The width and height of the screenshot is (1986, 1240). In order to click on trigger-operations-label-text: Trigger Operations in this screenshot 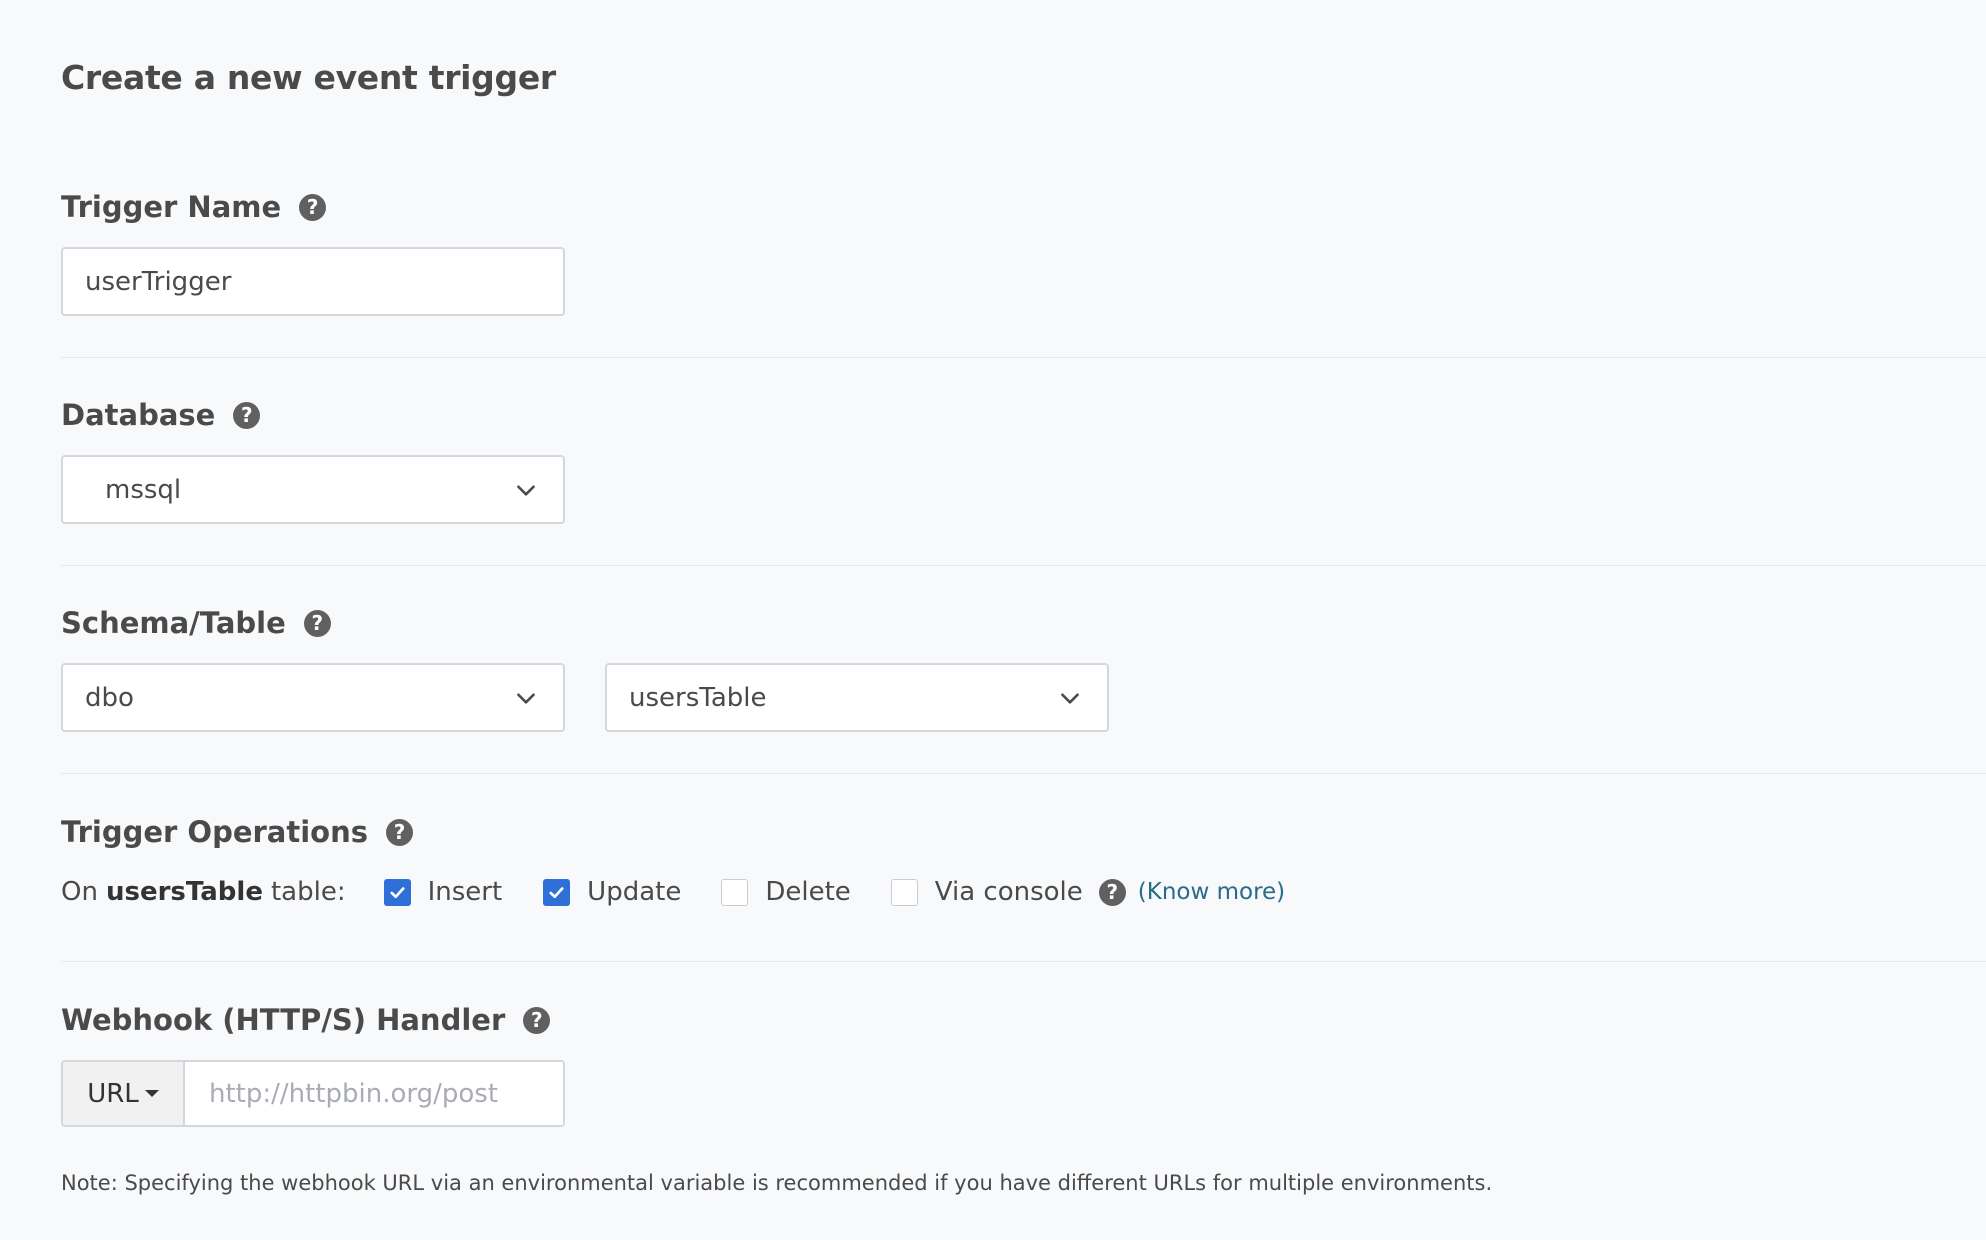, I will do `click(215, 832)`.